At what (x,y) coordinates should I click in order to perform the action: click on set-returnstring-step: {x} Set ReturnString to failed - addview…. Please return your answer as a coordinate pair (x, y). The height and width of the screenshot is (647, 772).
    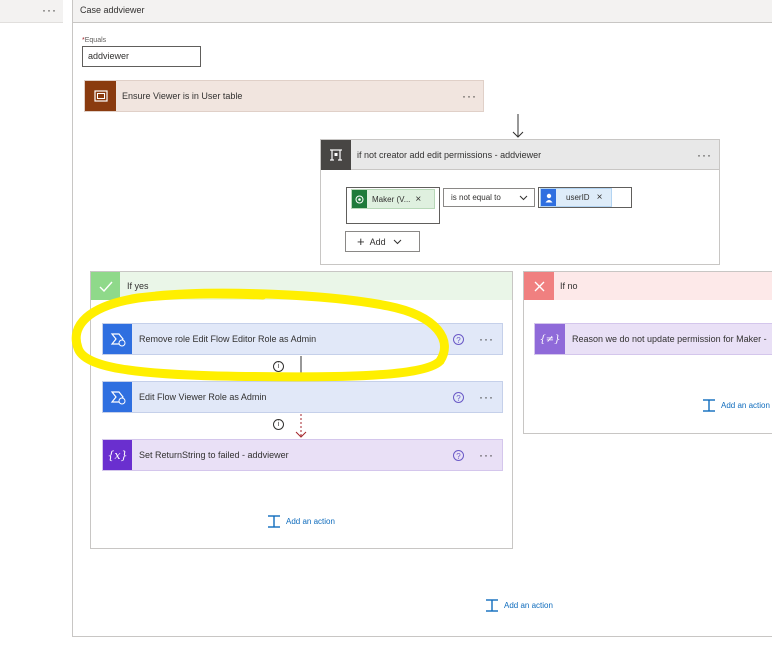
    Looking at the image, I should click on (302, 455).